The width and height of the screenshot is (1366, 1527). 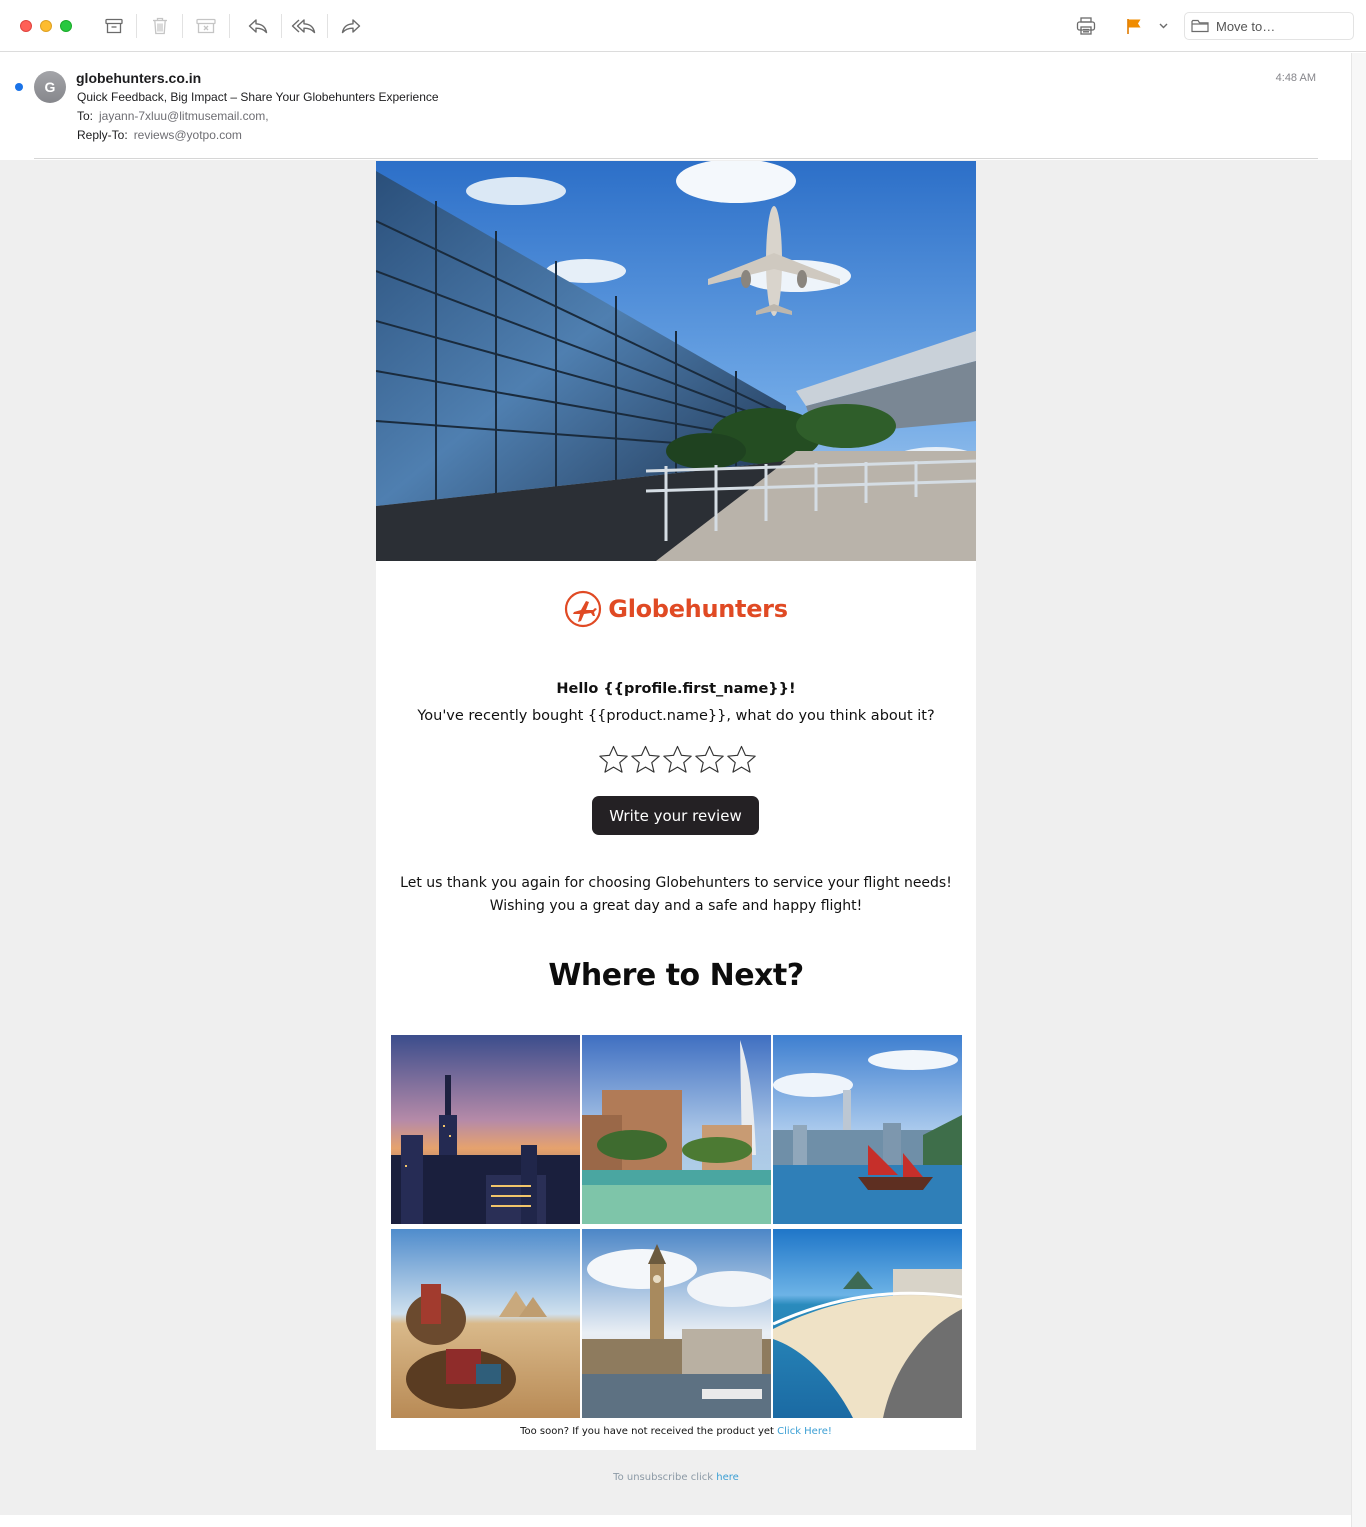 I want to click on brand-name: Globehunters, so click(x=698, y=609).